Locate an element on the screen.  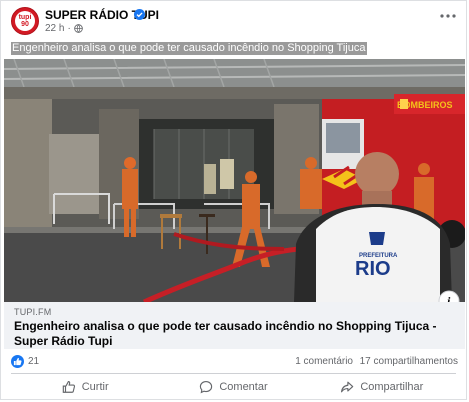
like-button-label: Curtir is located at coordinates (95, 387).